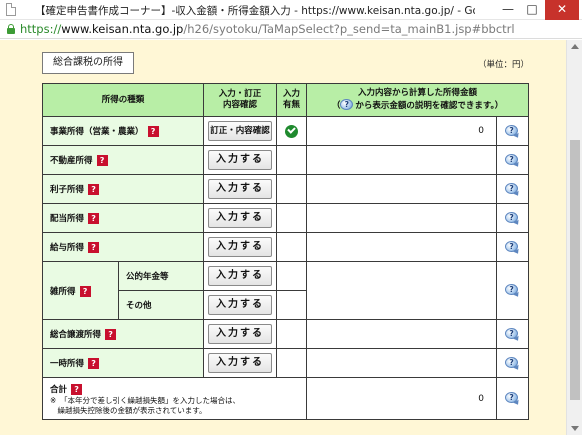 The width and height of the screenshot is (582, 435). What do you see at coordinates (575, 46) in the screenshot?
I see `scroll-up-arrow-icon` at bounding box center [575, 46].